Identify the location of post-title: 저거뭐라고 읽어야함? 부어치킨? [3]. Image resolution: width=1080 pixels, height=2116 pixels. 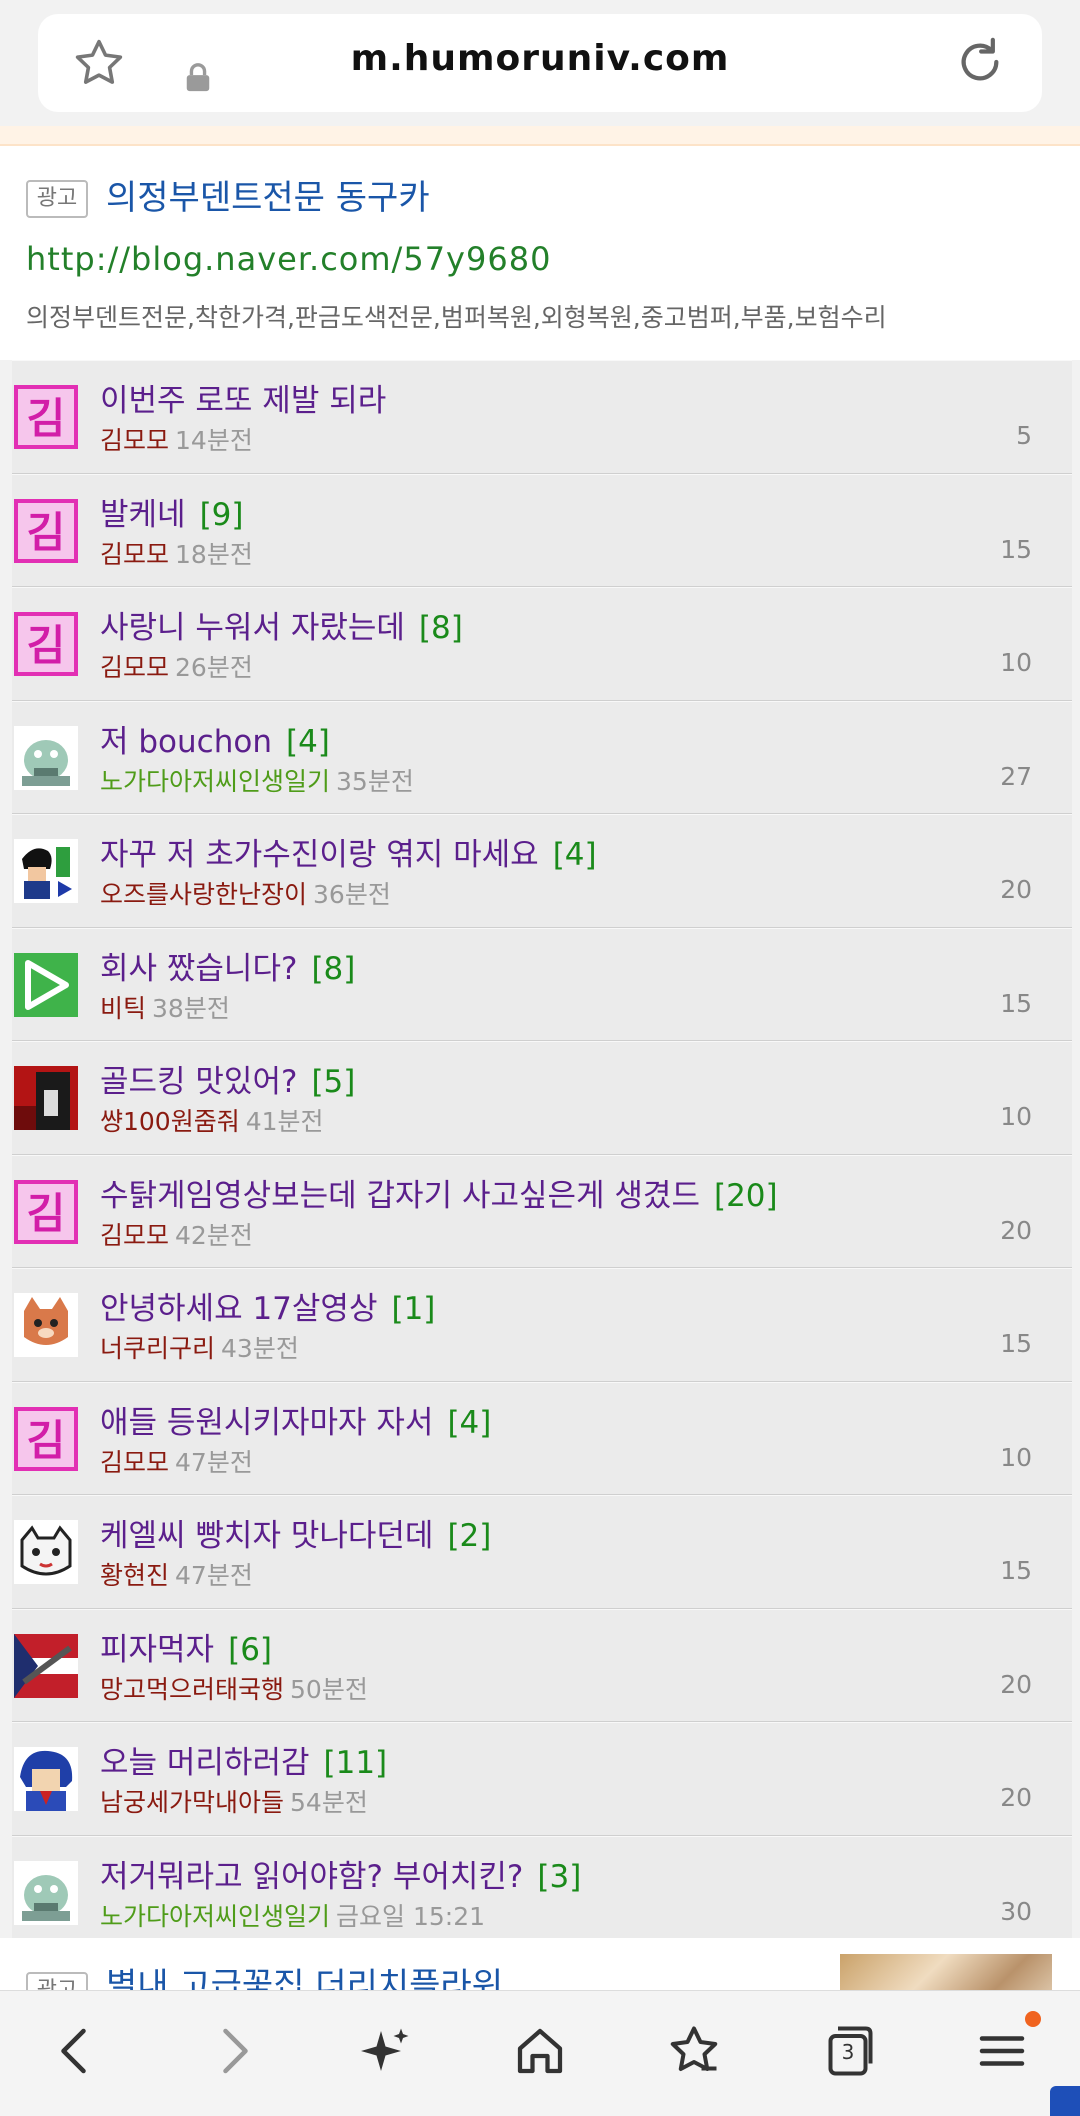
(340, 1873).